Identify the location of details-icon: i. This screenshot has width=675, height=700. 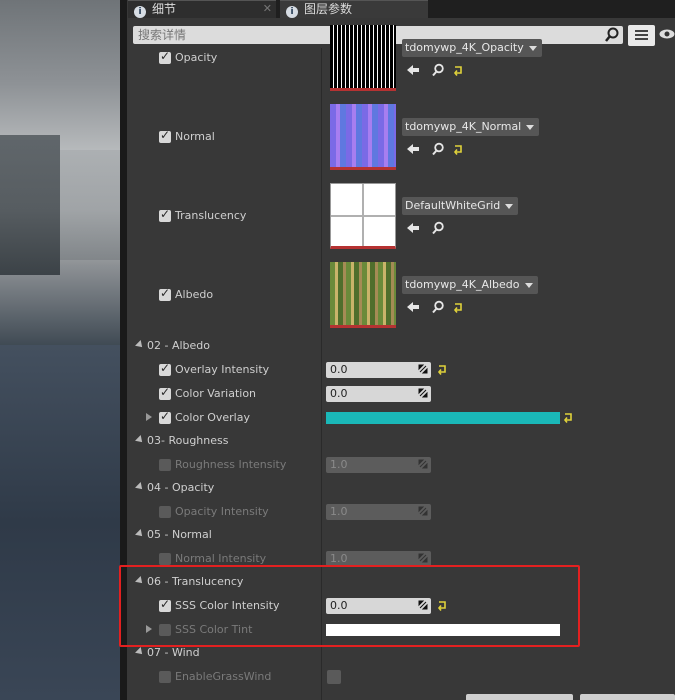
(140, 12).